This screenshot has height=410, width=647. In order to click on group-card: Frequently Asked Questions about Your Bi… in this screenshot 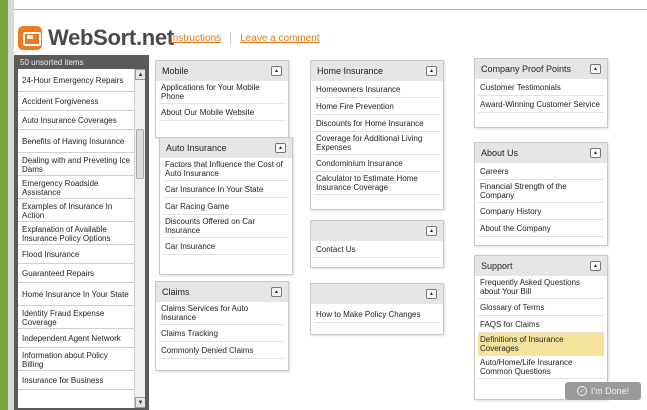, I will do `click(541, 287)`.